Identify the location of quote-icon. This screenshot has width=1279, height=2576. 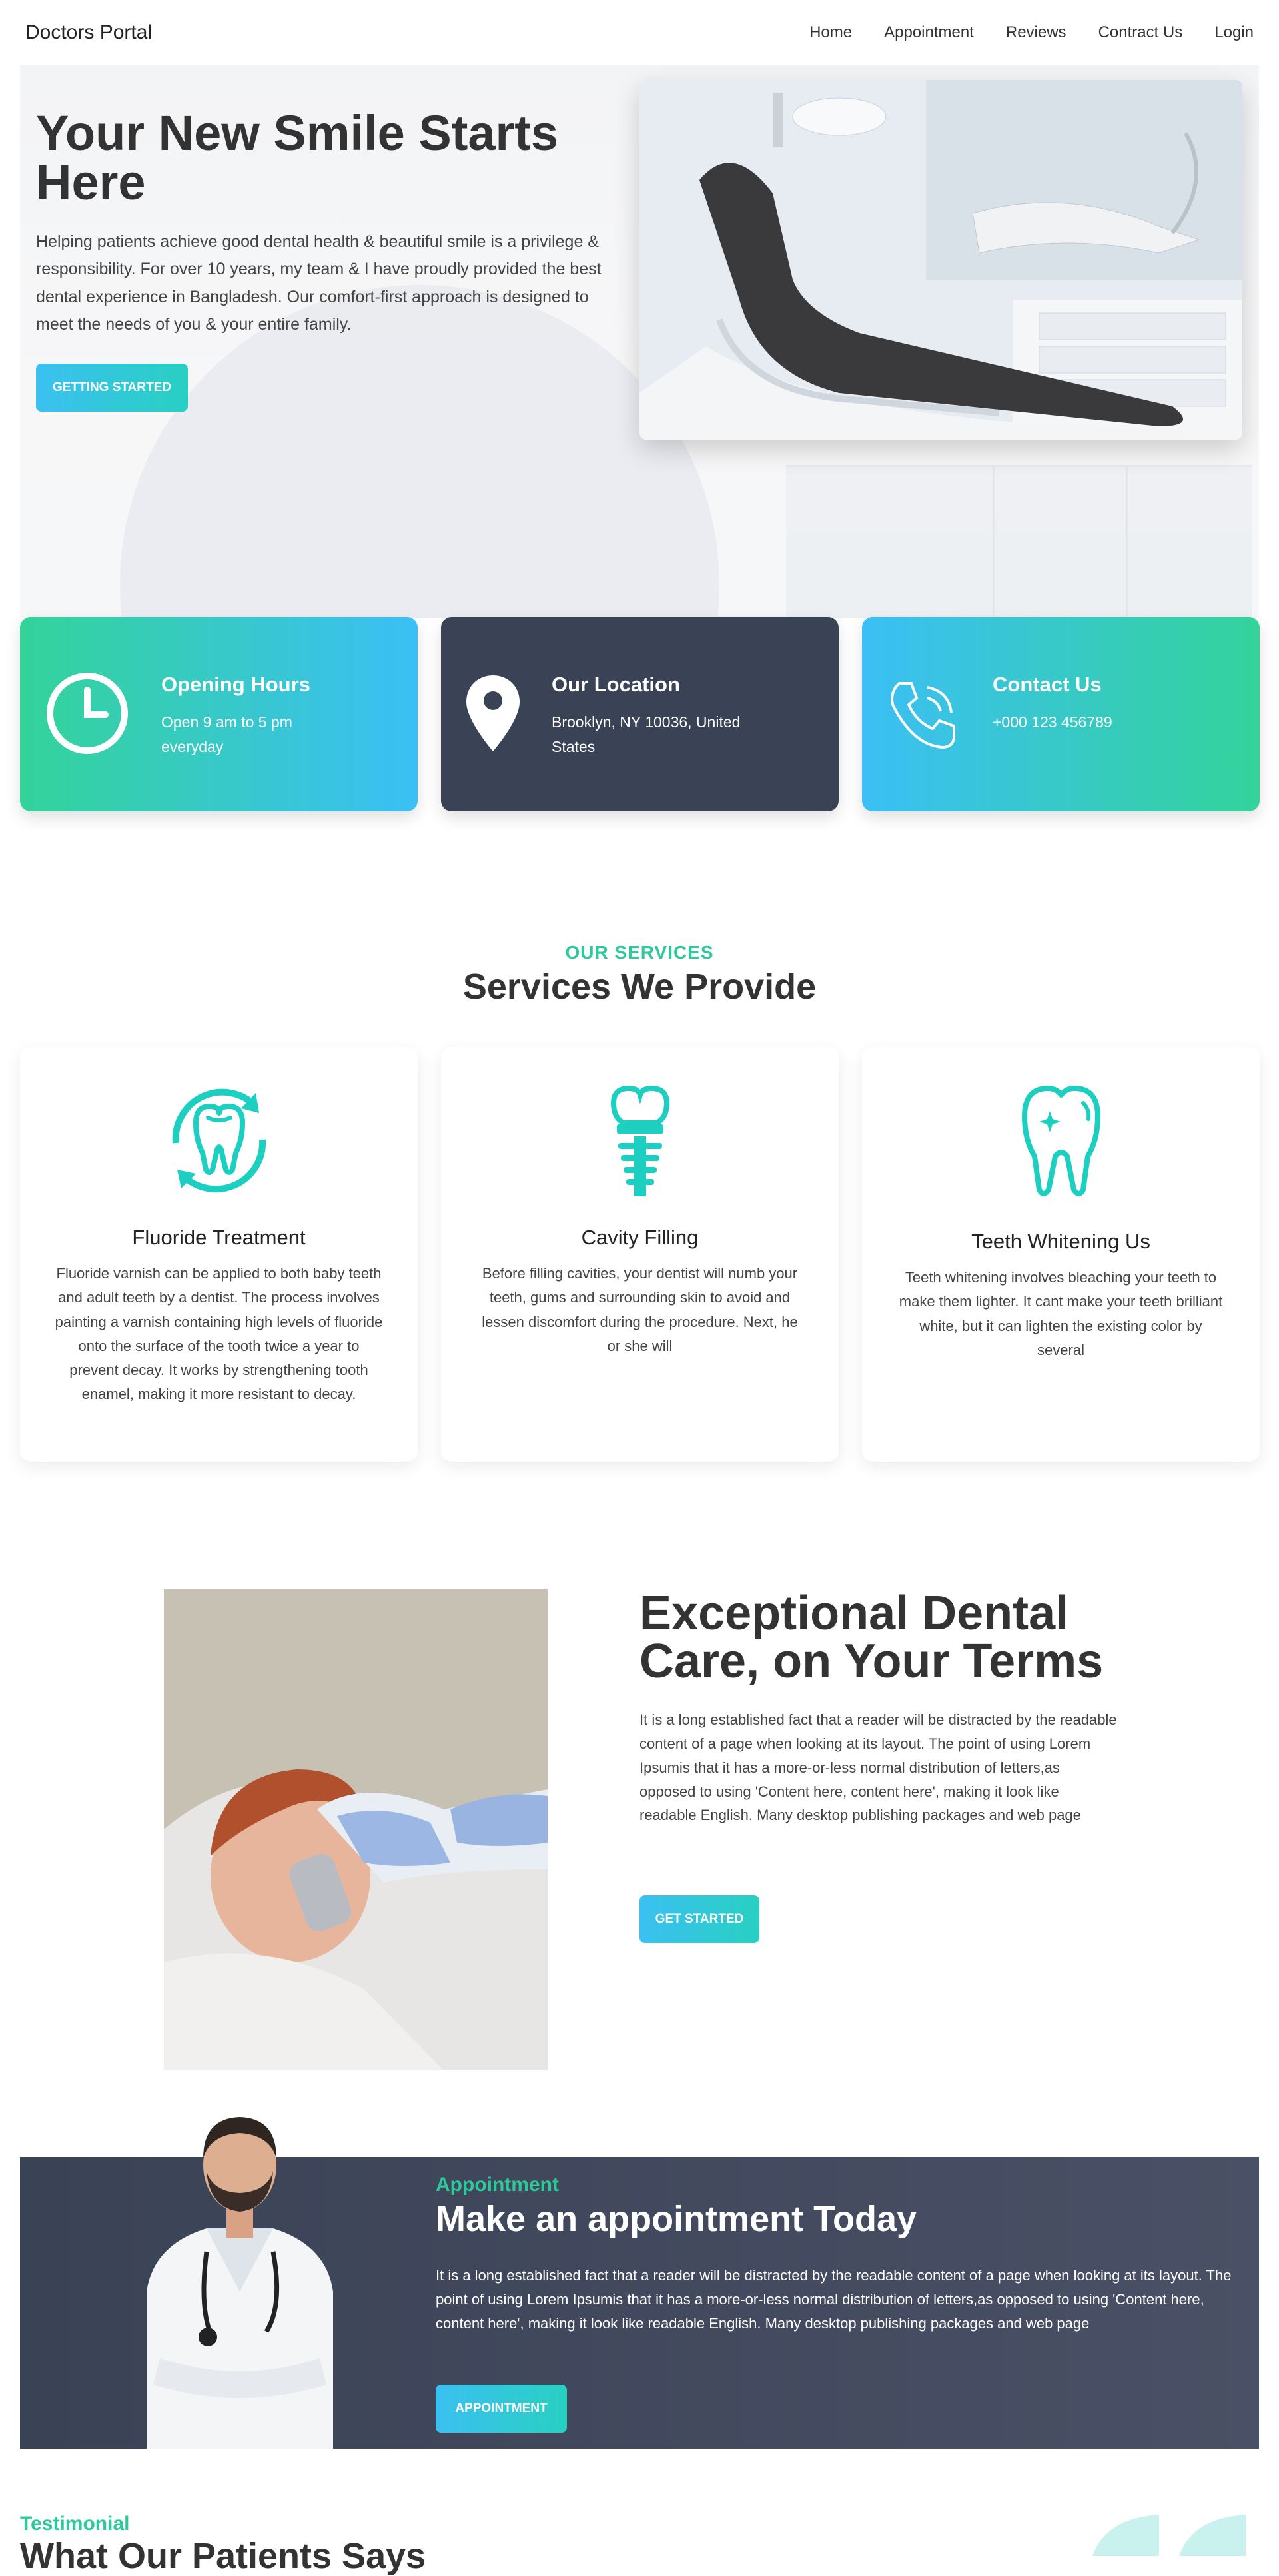
(1172, 2534).